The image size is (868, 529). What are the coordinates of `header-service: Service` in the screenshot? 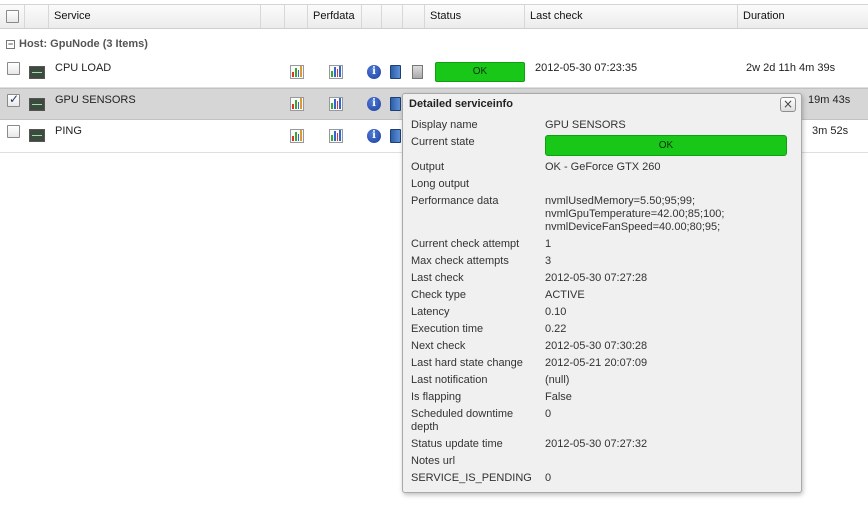 It's located at (155, 16).